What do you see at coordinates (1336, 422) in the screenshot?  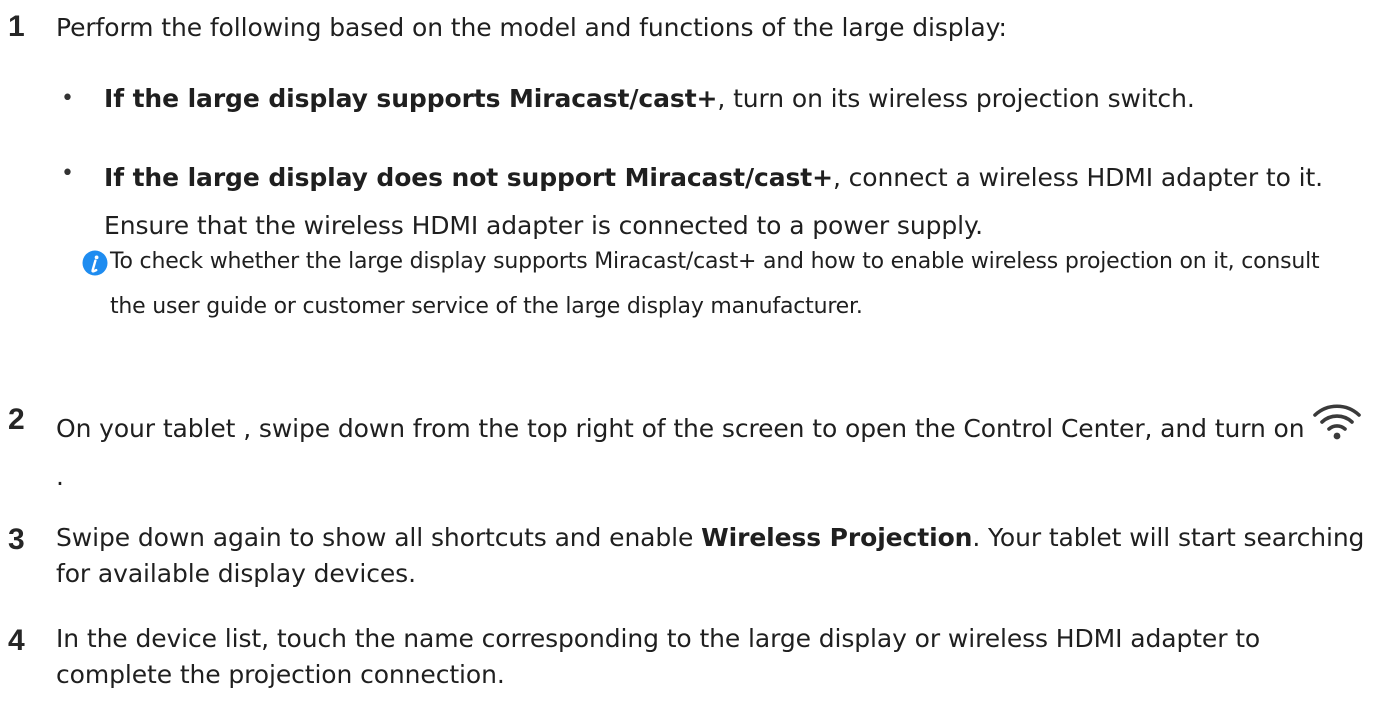 I see `wifi-icon` at bounding box center [1336, 422].